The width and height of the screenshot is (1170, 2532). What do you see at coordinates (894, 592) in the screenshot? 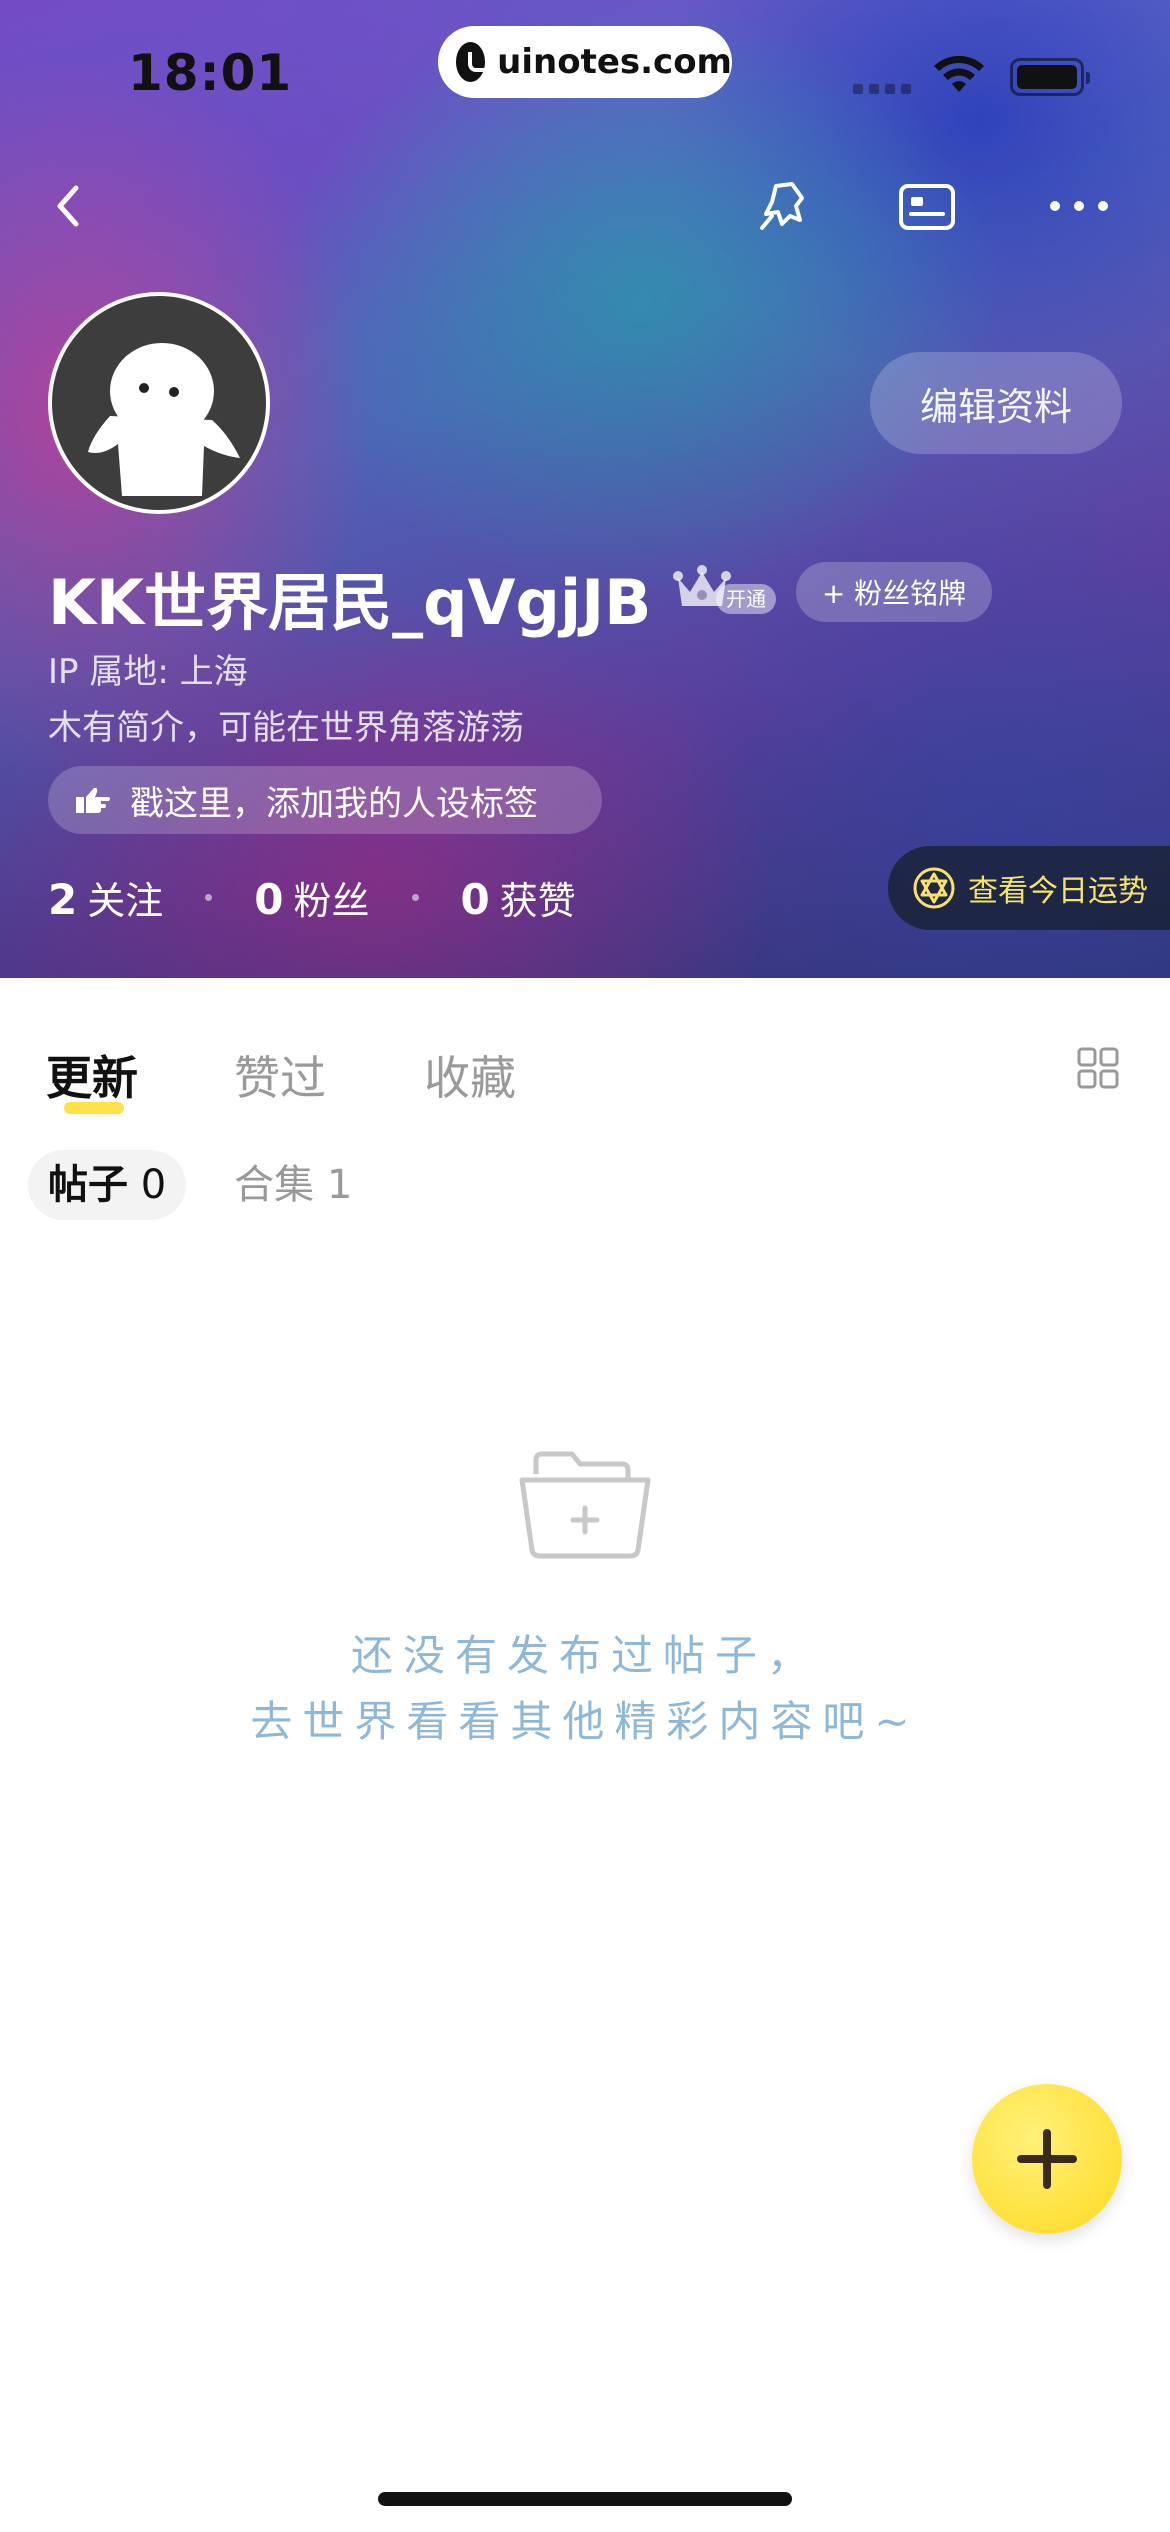
I see `fan-badge-button: + 粉丝铭牌` at bounding box center [894, 592].